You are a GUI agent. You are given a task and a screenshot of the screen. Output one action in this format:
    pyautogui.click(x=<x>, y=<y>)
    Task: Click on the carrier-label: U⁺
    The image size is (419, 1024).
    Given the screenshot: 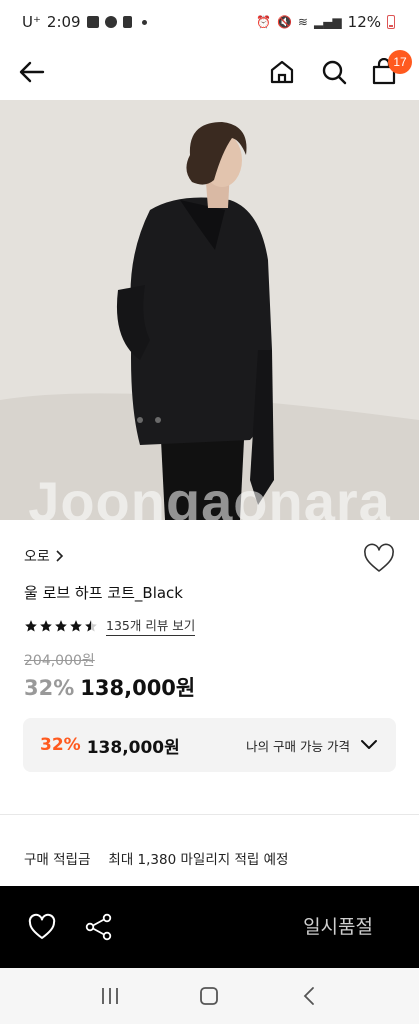 What is the action you would take?
    pyautogui.click(x=31, y=22)
    